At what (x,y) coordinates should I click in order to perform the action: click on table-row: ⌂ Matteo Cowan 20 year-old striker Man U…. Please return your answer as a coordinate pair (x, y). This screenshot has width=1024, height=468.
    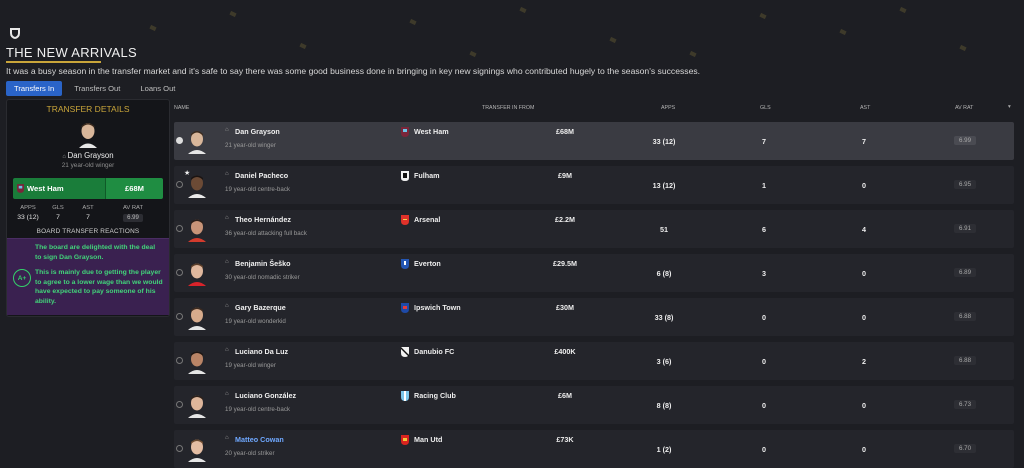
    Looking at the image, I should click on (594, 449).